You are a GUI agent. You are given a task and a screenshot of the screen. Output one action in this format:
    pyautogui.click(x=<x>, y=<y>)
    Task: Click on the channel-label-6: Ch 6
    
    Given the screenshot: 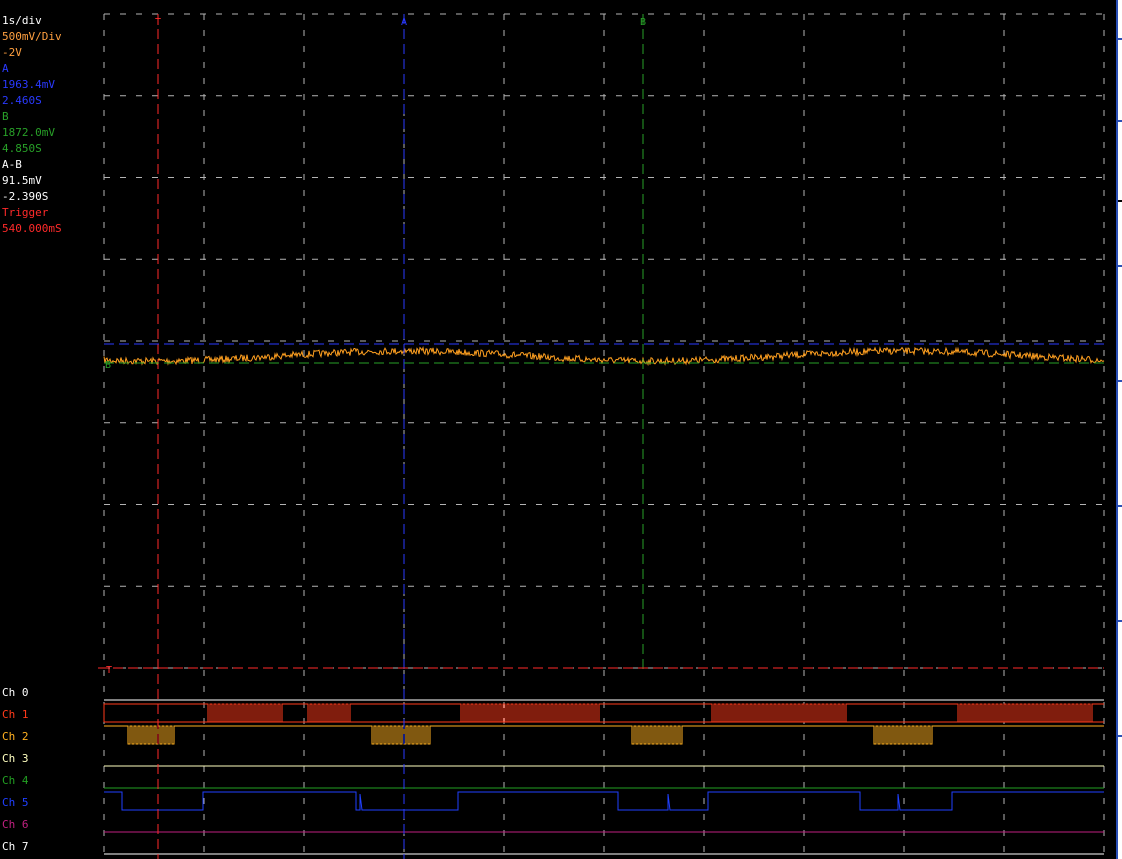 What is the action you would take?
    pyautogui.click(x=15, y=825)
    